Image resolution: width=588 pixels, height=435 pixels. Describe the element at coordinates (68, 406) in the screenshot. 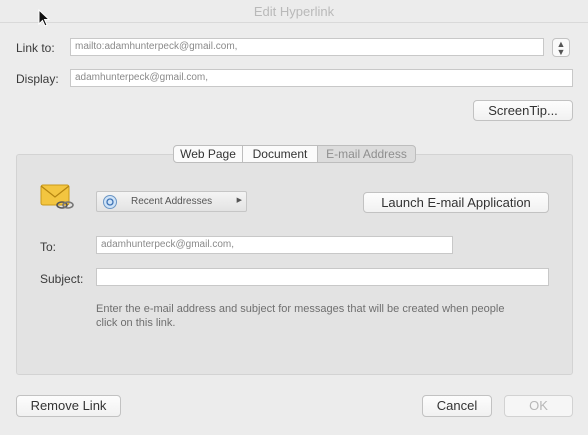

I see `remove-link-button: Remove Link` at that location.